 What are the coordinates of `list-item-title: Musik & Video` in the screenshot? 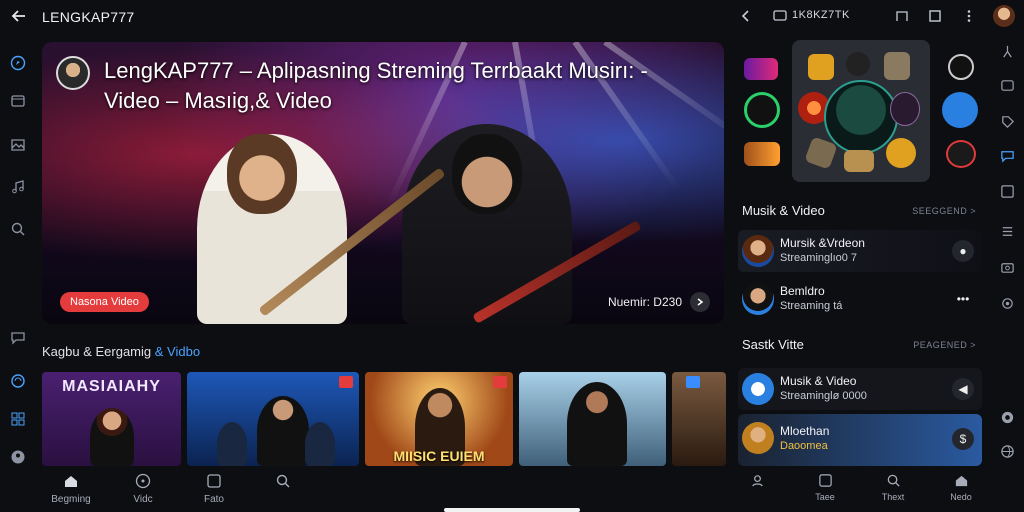 It's located at (818, 381).